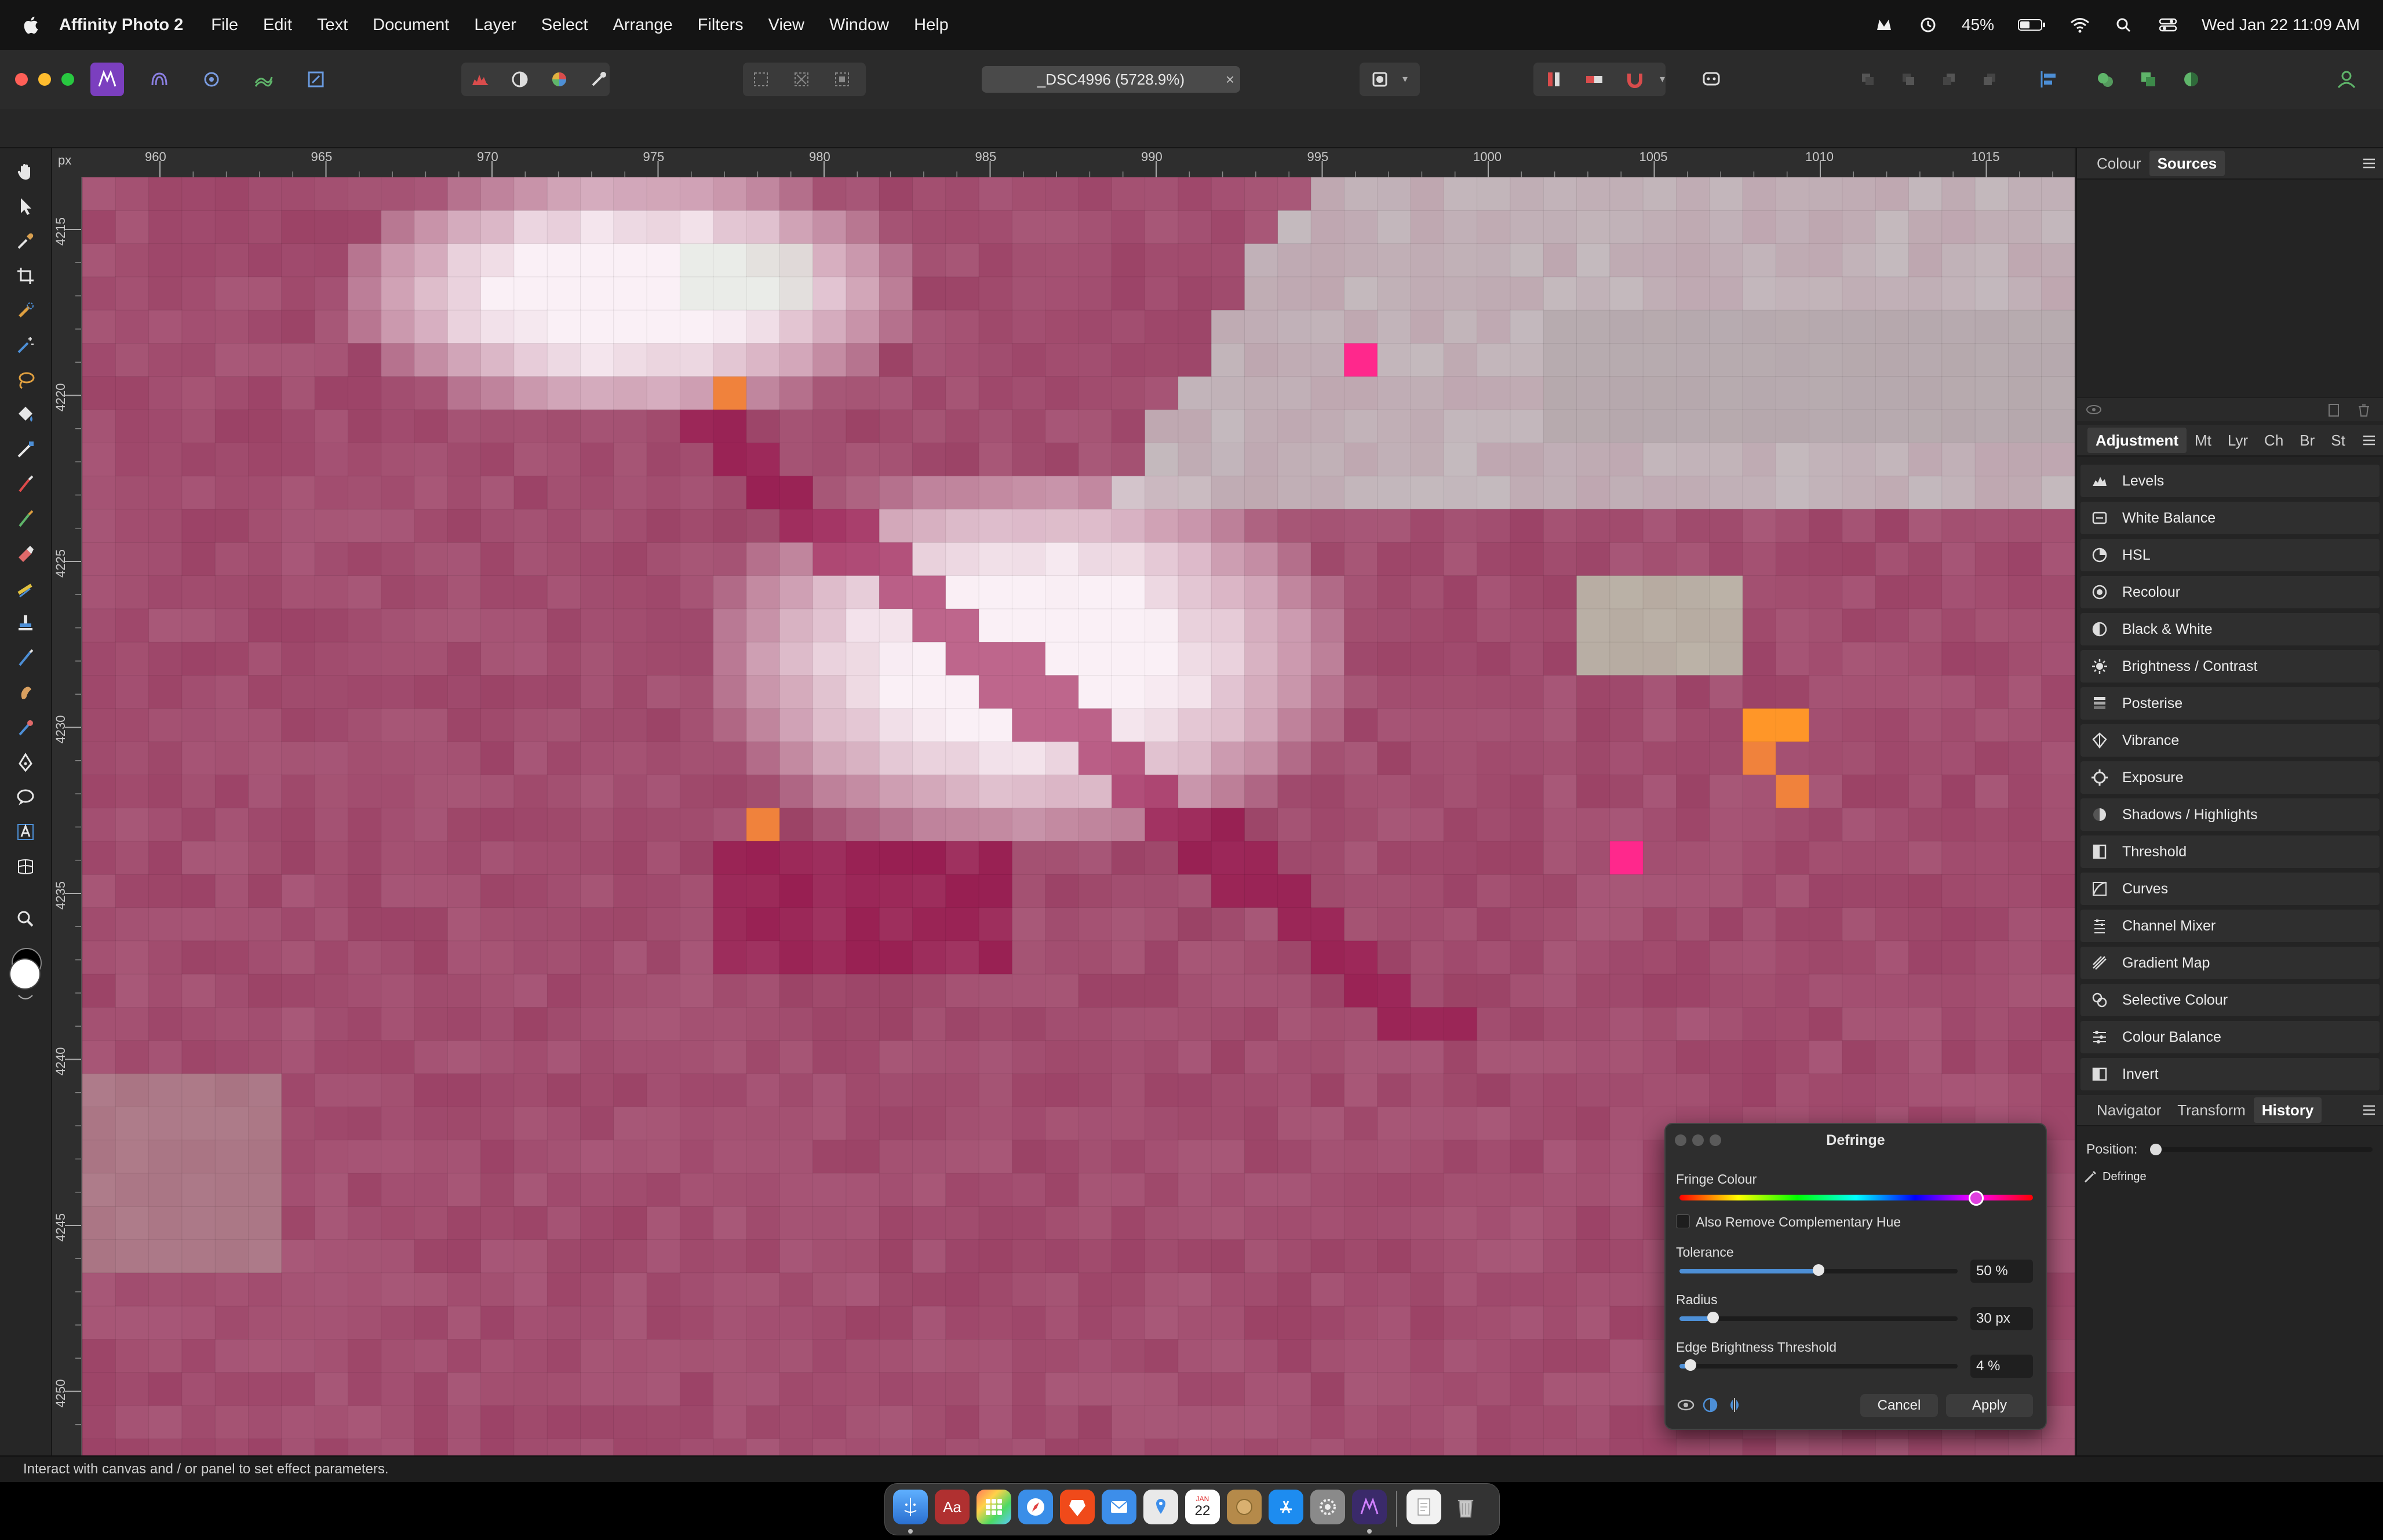 Image resolution: width=2383 pixels, height=1540 pixels. Describe the element at coordinates (1819, 1270) in the screenshot. I see `tolerance-slider-thumb` at that location.